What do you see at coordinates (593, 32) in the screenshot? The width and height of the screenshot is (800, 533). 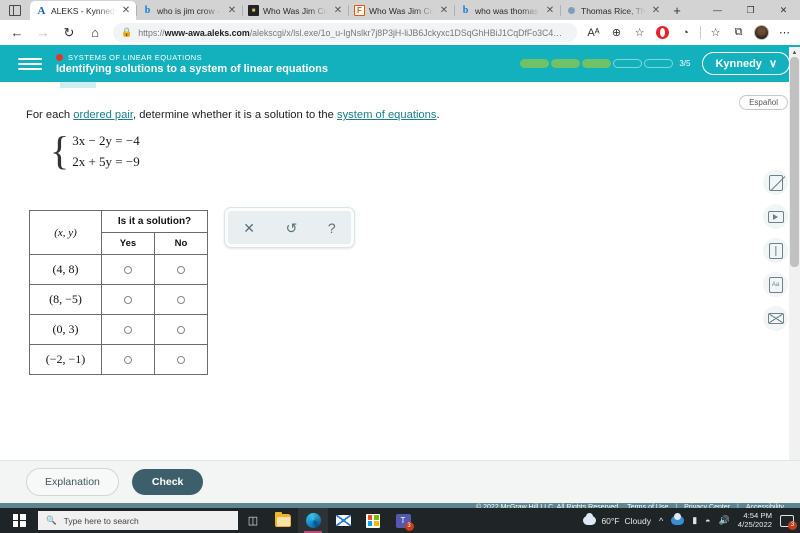 I see `read-aloud-icon: Aᴬ` at bounding box center [593, 32].